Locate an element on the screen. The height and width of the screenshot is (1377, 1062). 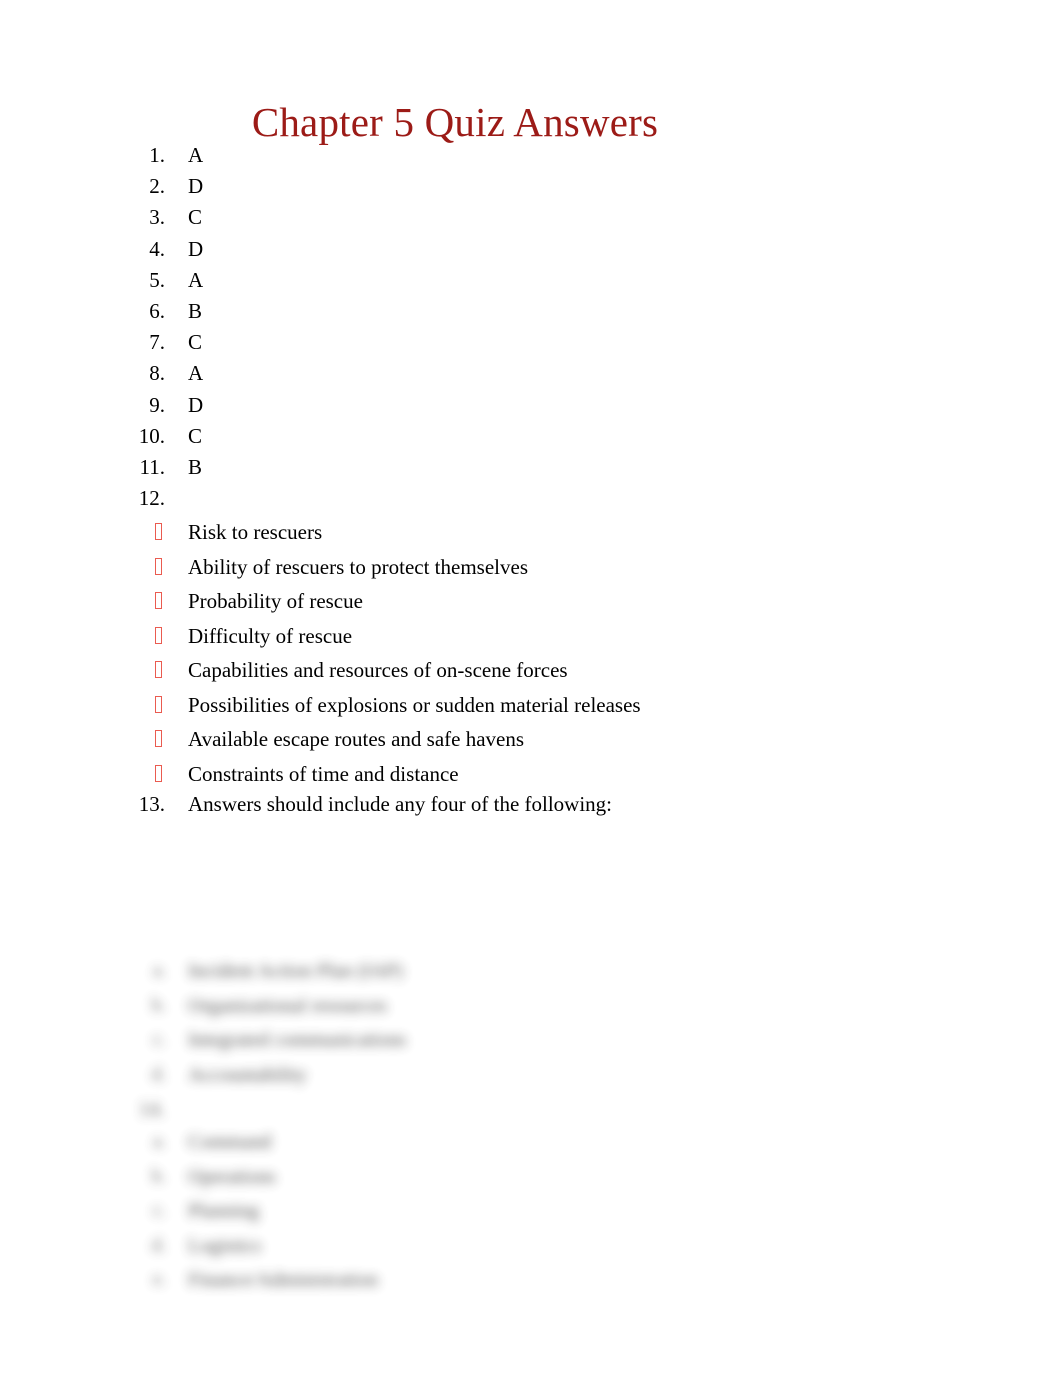
list-item: b. Organizational resources is located at coordinates (531, 1010).